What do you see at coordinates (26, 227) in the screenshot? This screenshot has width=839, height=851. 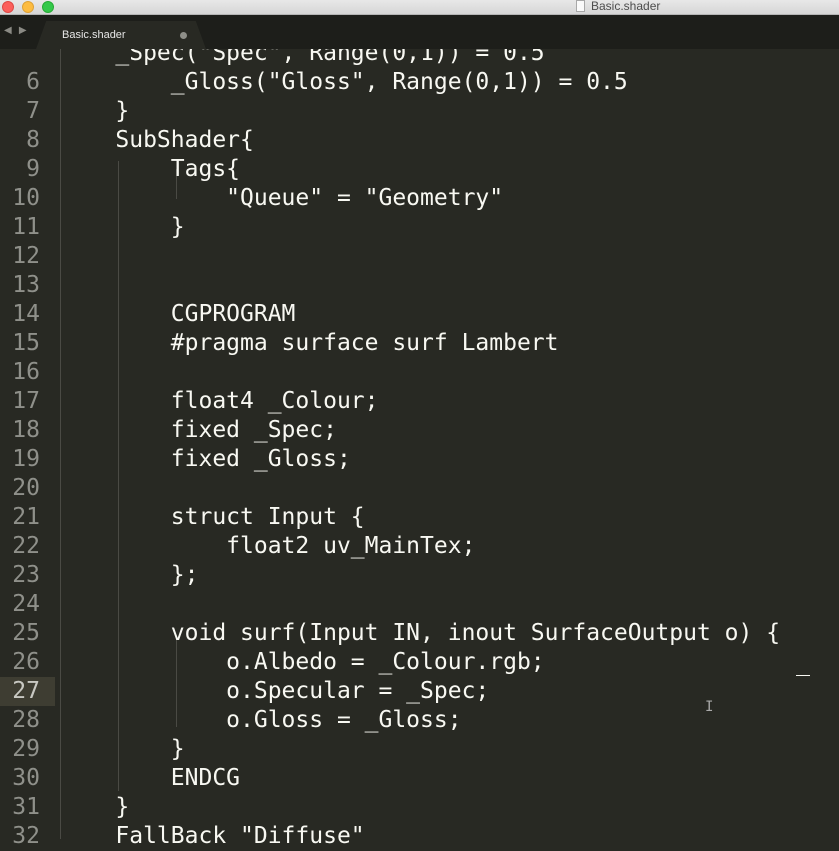 I see `line-number: 11` at bounding box center [26, 227].